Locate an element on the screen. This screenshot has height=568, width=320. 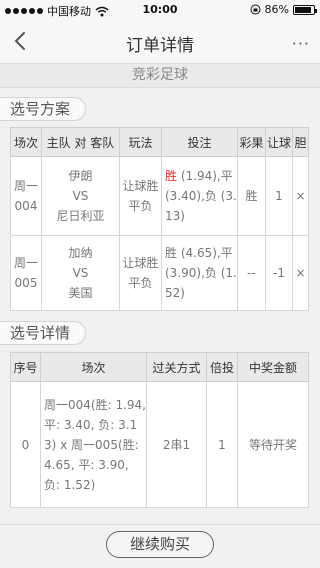
more-menu-icon: ··· is located at coordinates (301, 43).